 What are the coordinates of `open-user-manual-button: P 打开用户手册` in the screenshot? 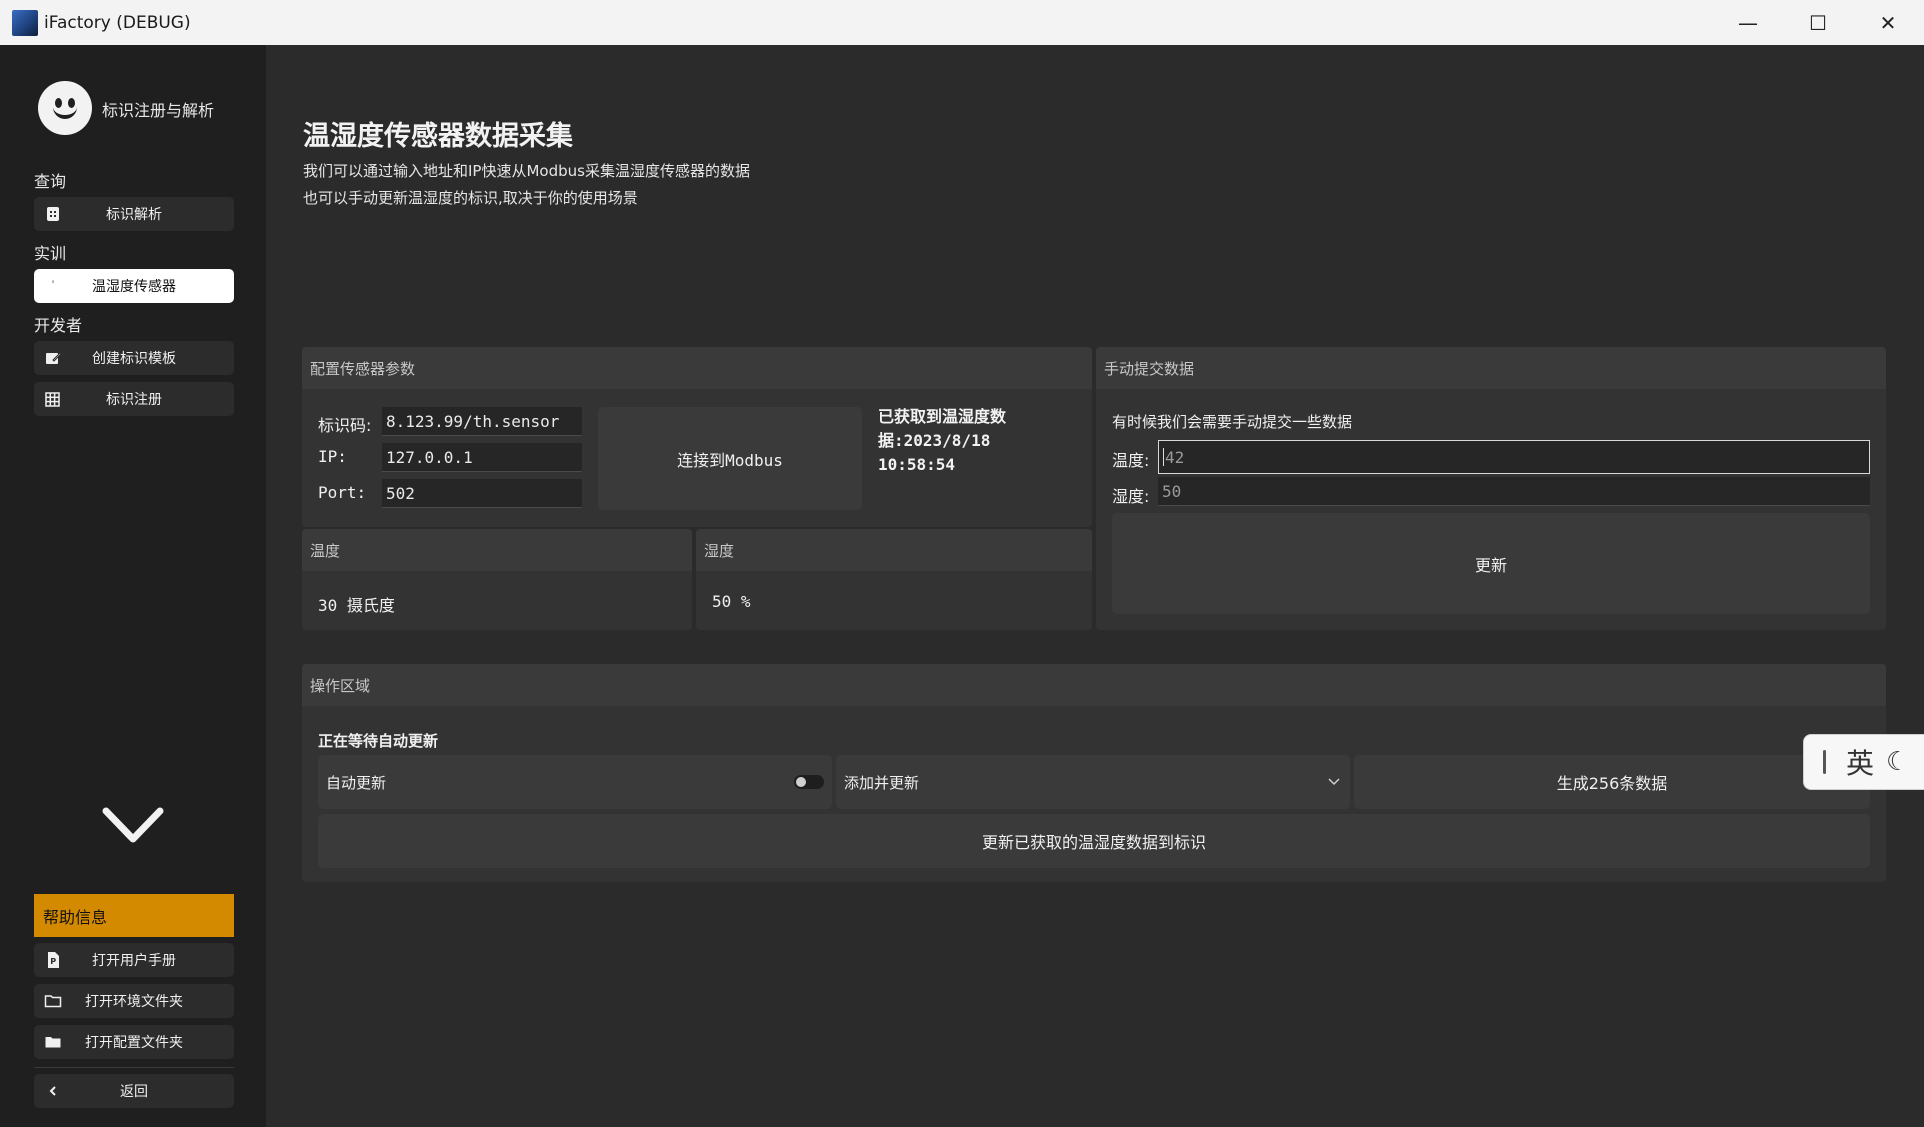 It's located at (134, 960).